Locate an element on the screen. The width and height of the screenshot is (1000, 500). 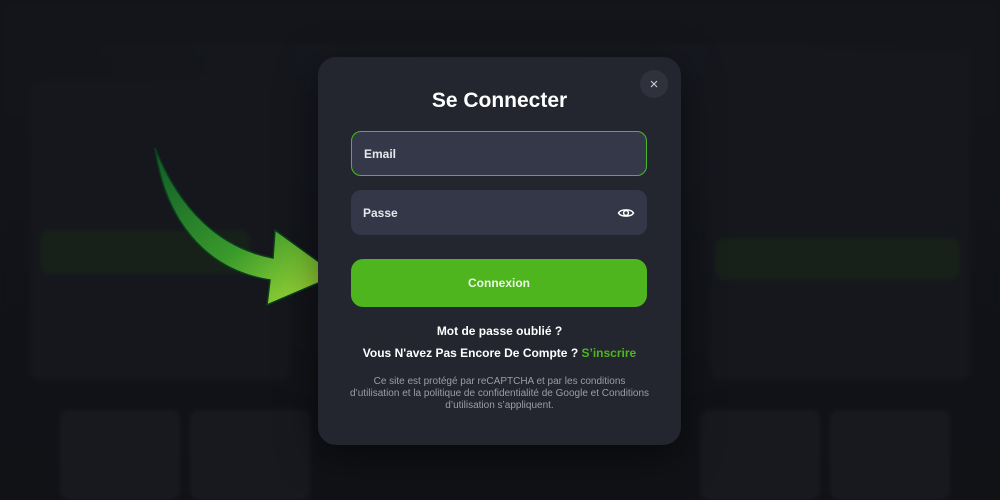
forgot-password-link: Mot de passe oublié ? is located at coordinates (499, 331).